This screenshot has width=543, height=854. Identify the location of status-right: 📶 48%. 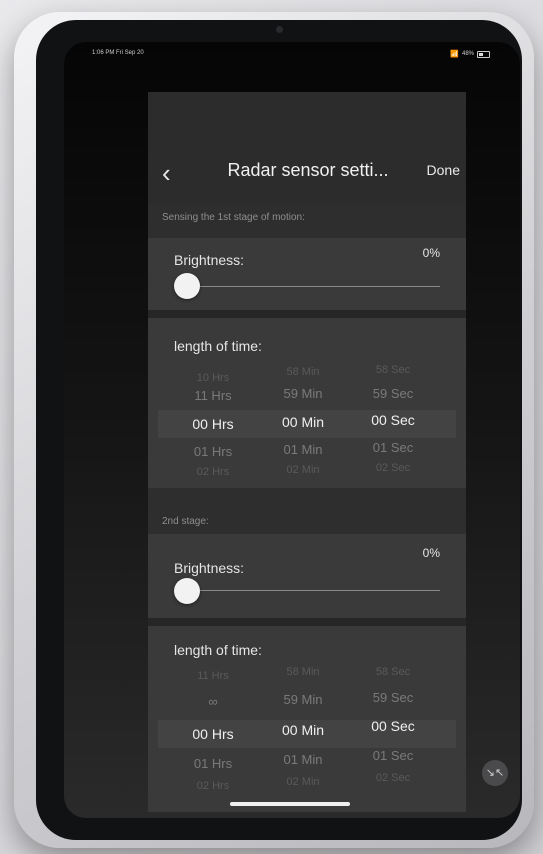
(470, 54).